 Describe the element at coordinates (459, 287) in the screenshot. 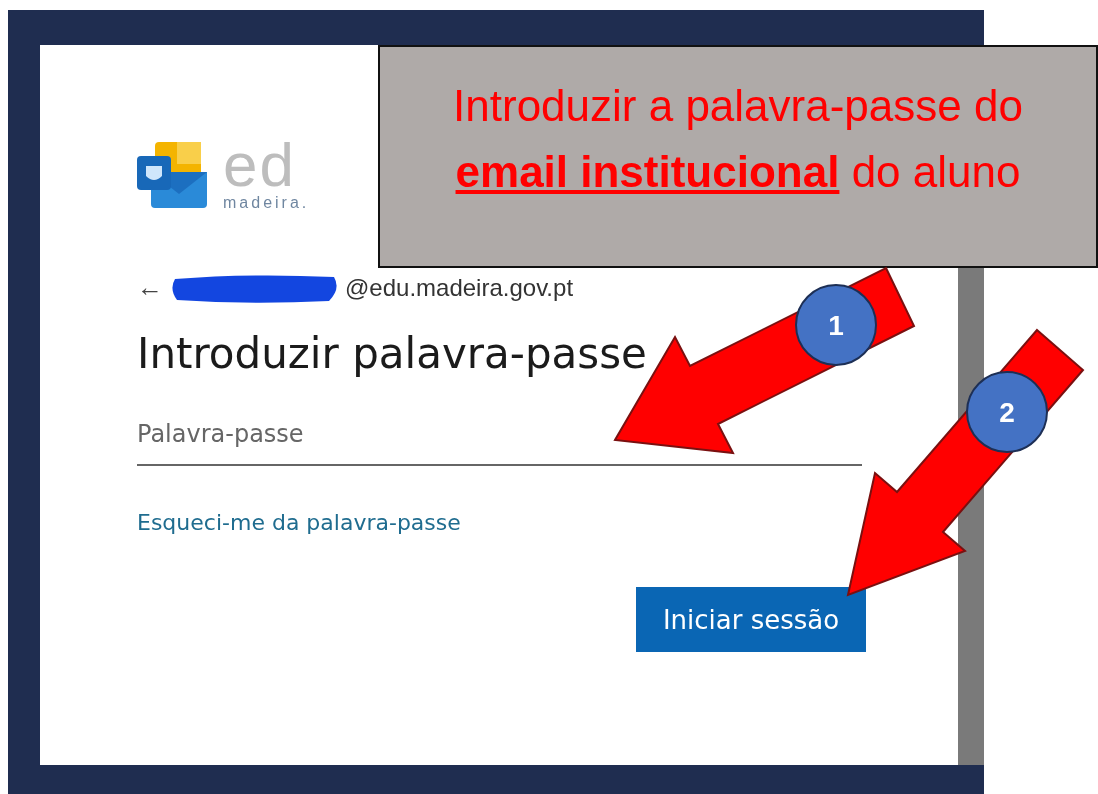

I see `account-email: @edu.madeira.gov.pt` at that location.